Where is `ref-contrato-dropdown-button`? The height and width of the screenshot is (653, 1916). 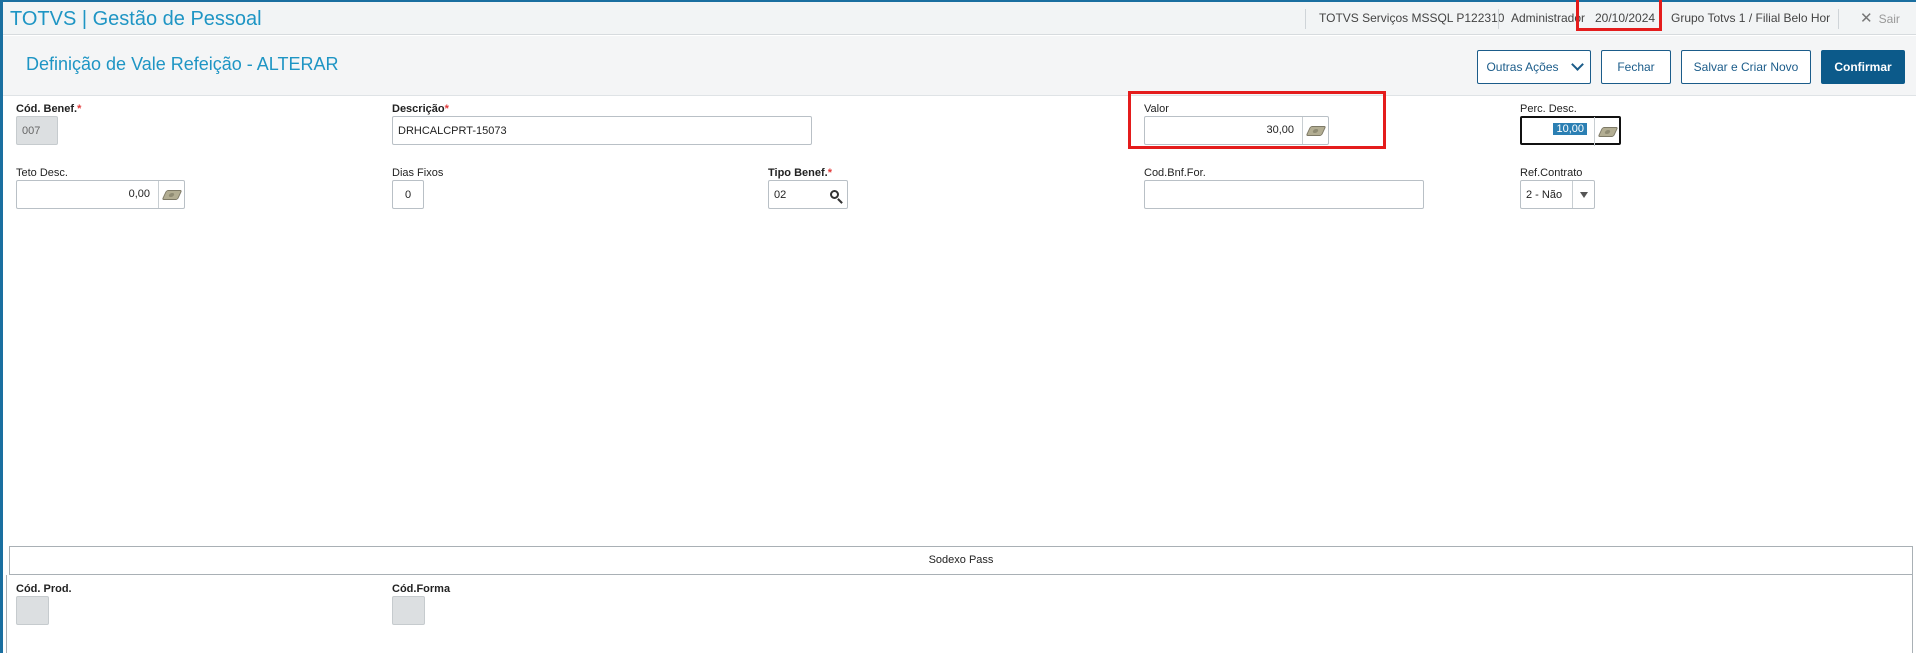
ref-contrato-dropdown-button is located at coordinates (1583, 194).